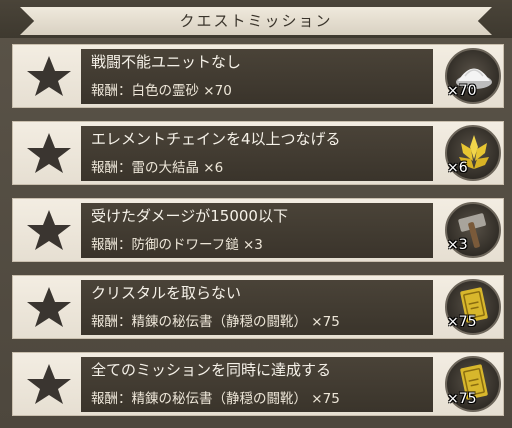 The width and height of the screenshot is (512, 428). Describe the element at coordinates (157, 168) in the screenshot. I see `mission-reward: 報酬：雷の大結晶 ×6` at that location.